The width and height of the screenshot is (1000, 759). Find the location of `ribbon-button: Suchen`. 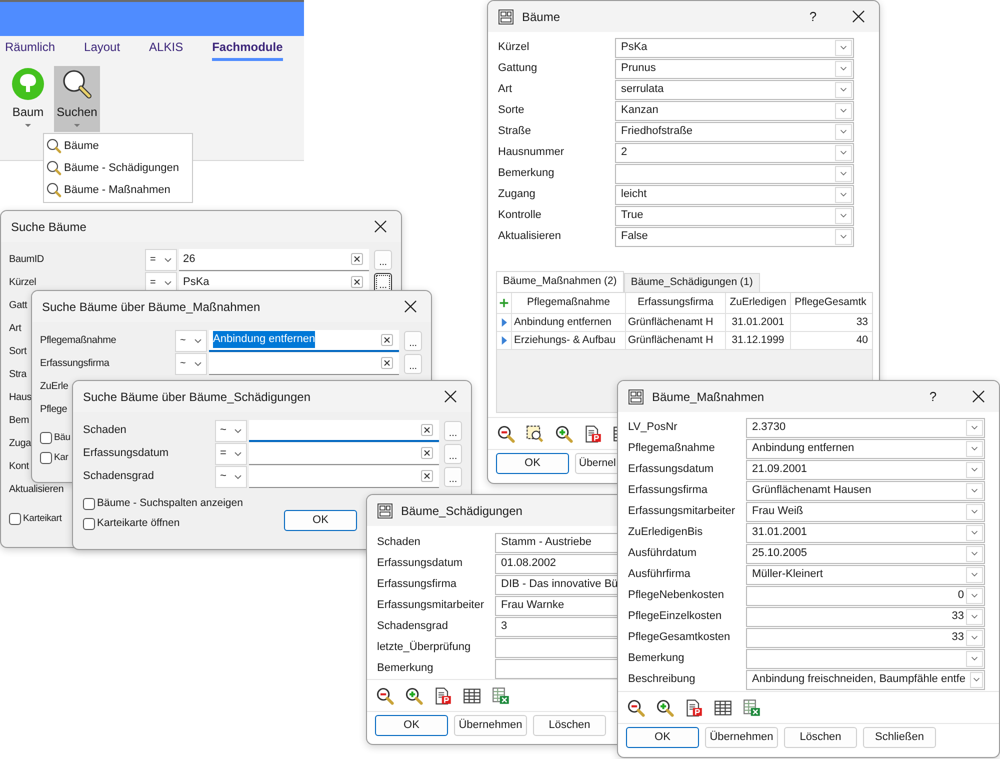

ribbon-button: Suchen is located at coordinates (77, 99).